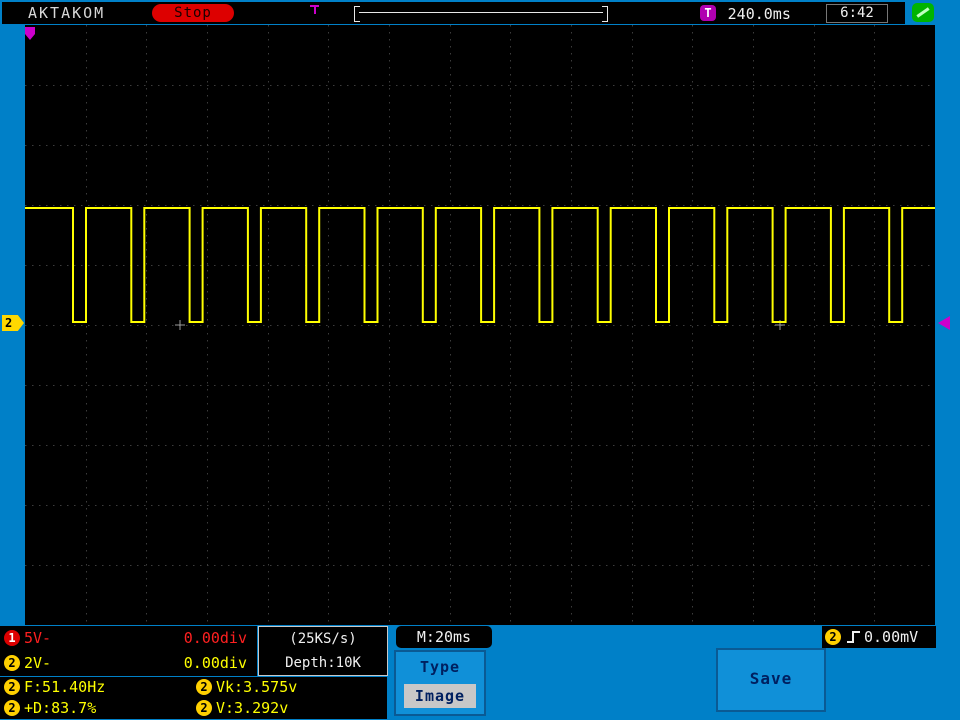 The height and width of the screenshot is (720, 960). What do you see at coordinates (853, 637) in the screenshot?
I see `rising-edge-icon` at bounding box center [853, 637].